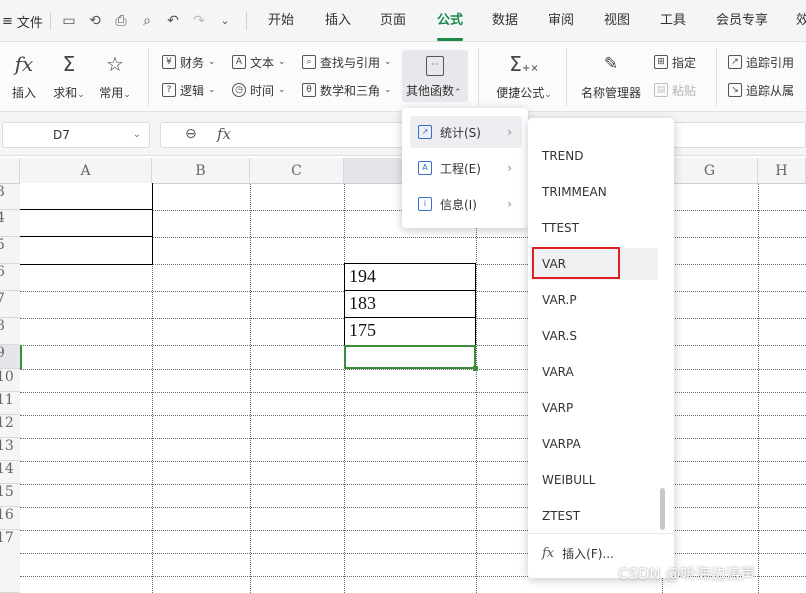 The height and width of the screenshot is (593, 806). Describe the element at coordinates (86, 197) in the screenshot. I see `cell-a3` at that location.